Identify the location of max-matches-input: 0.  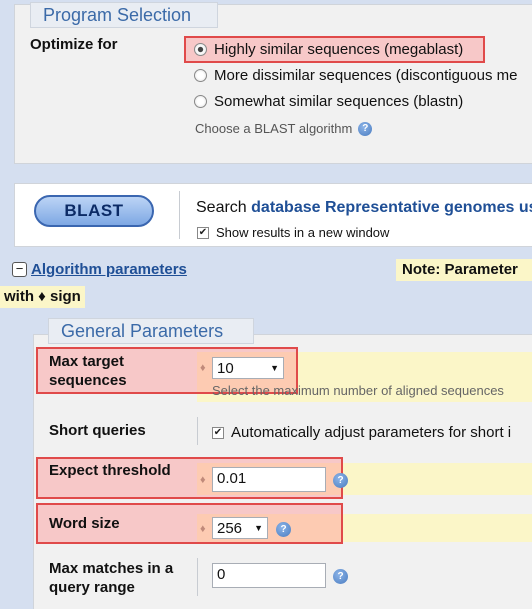
(269, 575).